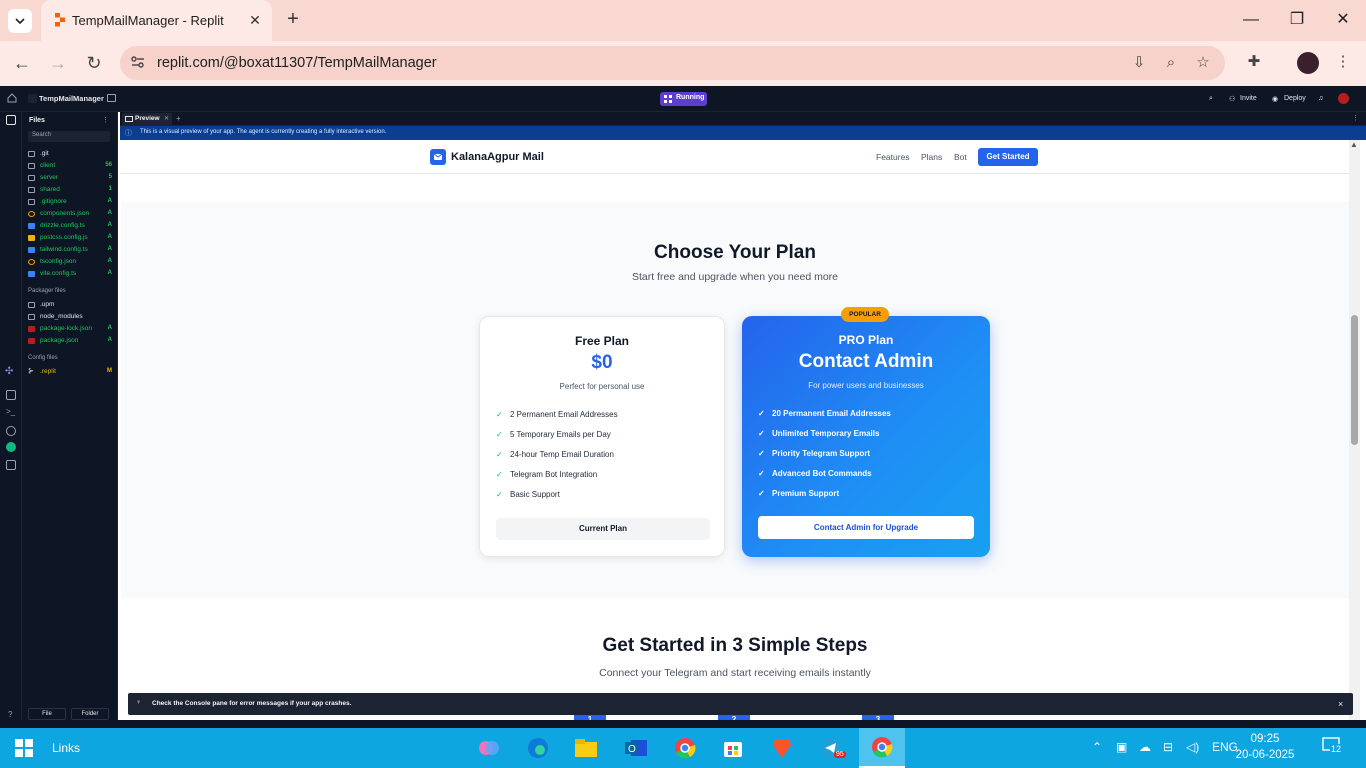  Describe the element at coordinates (70, 342) in the screenshot. I see `file-item: package.json A` at that location.